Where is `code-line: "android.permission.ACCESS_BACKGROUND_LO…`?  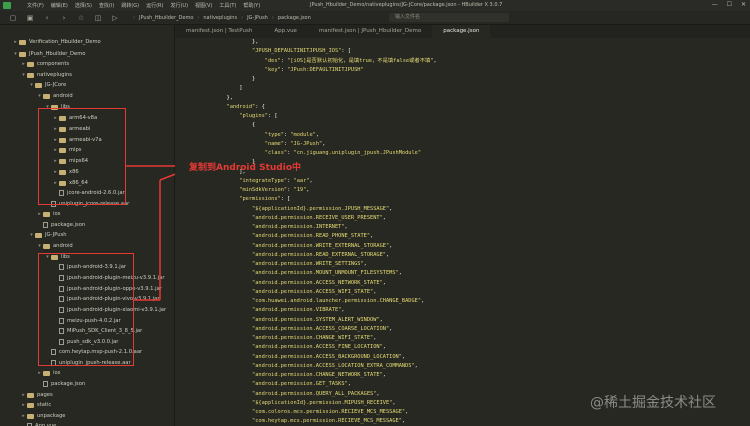
code-line: "android.permission.ACCESS_BACKGROUND_LO… is located at coordinates (329, 356).